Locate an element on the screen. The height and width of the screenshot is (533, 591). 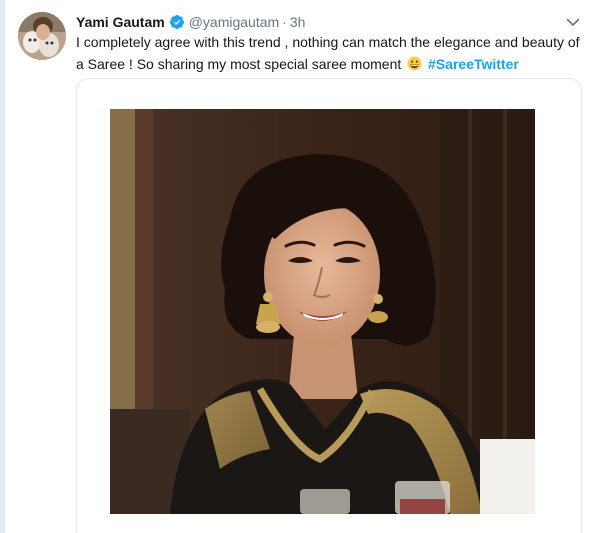
tweet-header: Yami Gautam @yamigautam · 3h is located at coordinates (190, 22).